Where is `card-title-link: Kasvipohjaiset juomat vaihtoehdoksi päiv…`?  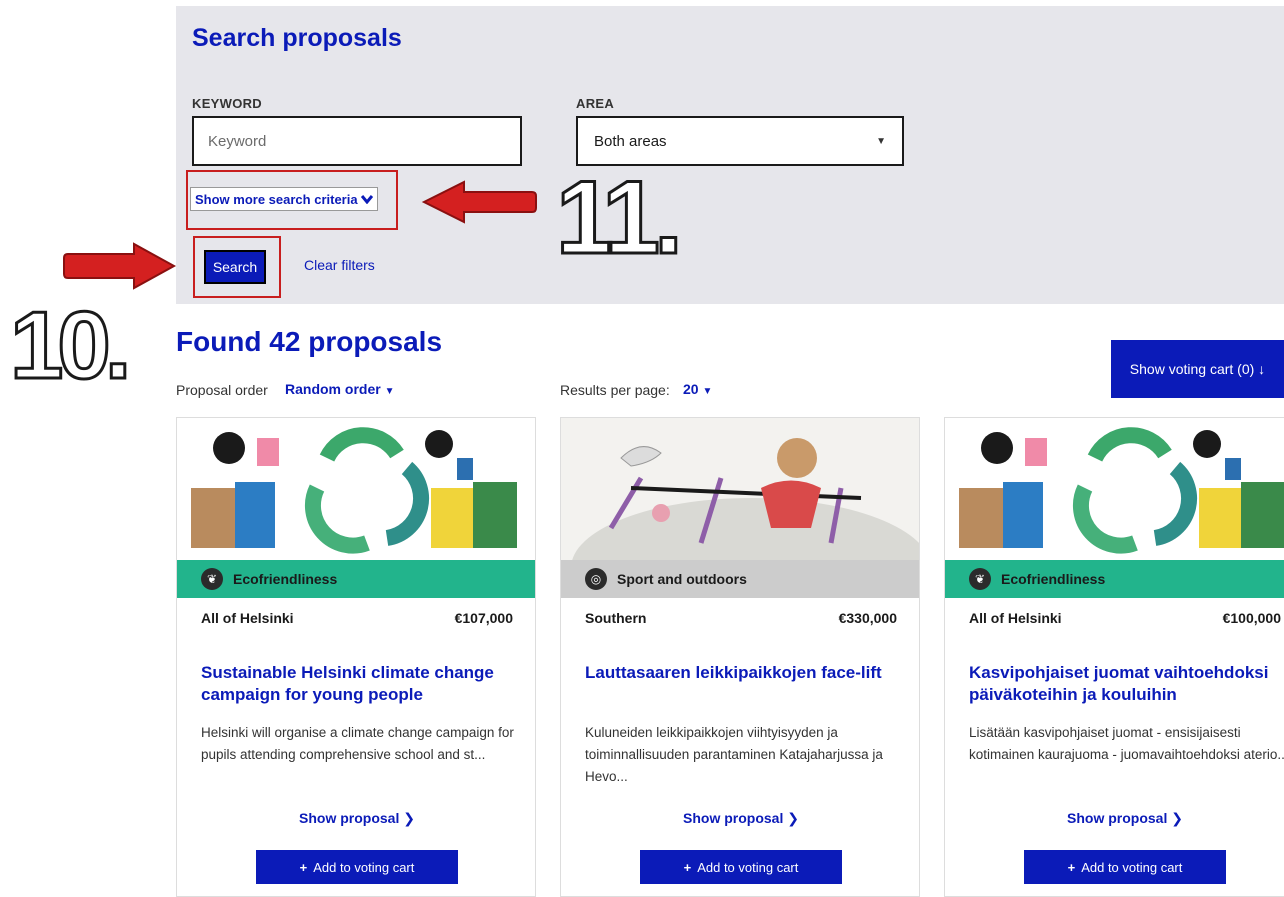
card-title-link: Kasvipohjaiset juomat vaihtoehdoksi päiv… is located at coordinates (1126, 684).